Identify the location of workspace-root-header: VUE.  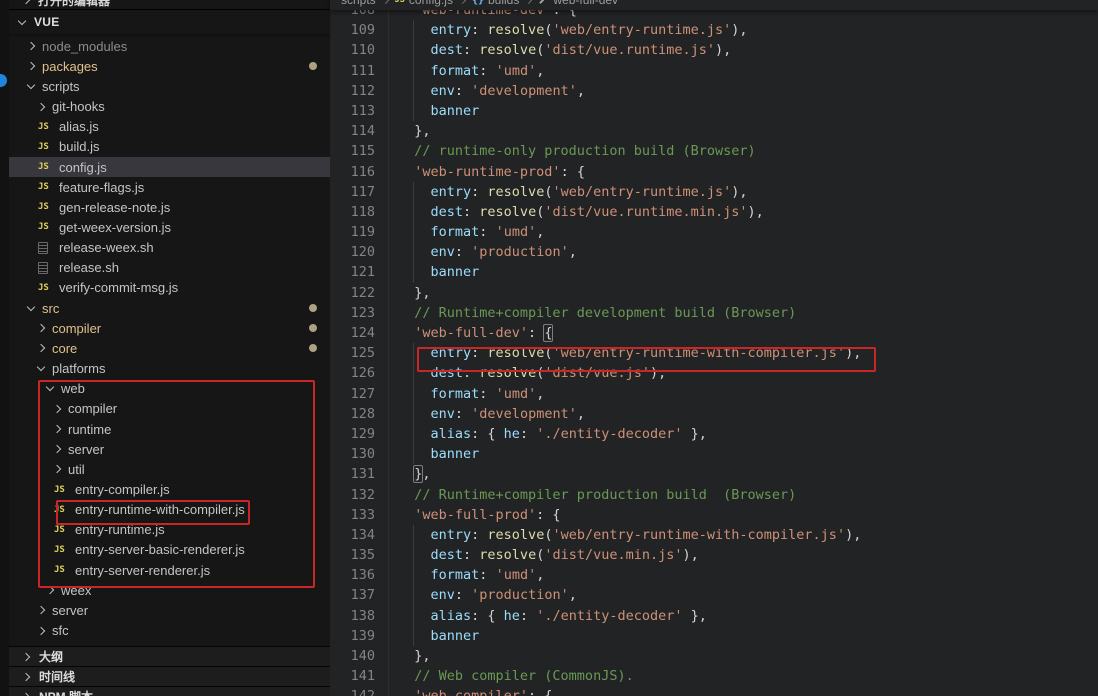
(169, 22).